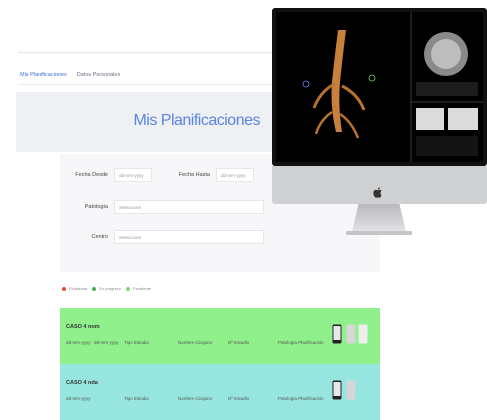 The height and width of the screenshot is (420, 487). What do you see at coordinates (64, 288) in the screenshot?
I see `legend-dot-finalizada` at bounding box center [64, 288].